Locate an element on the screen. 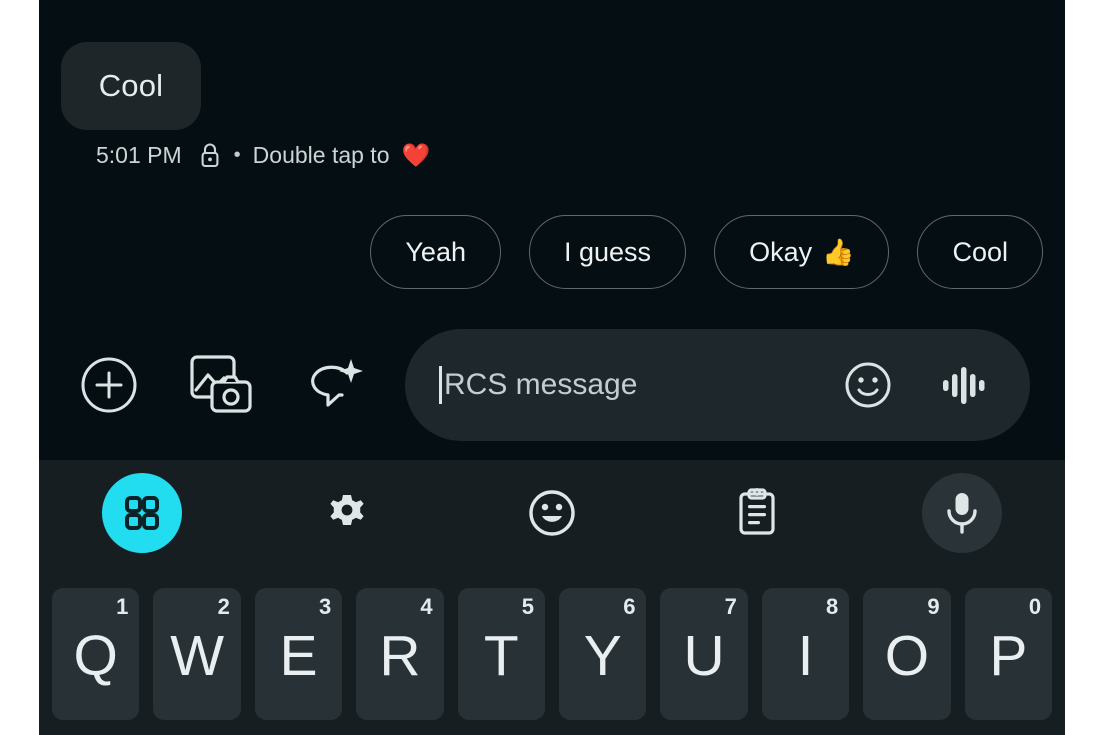 Image resolution: width=1104 pixels, height=735 pixels. suggestion-chip-okay: Okay 👍 is located at coordinates (802, 252).